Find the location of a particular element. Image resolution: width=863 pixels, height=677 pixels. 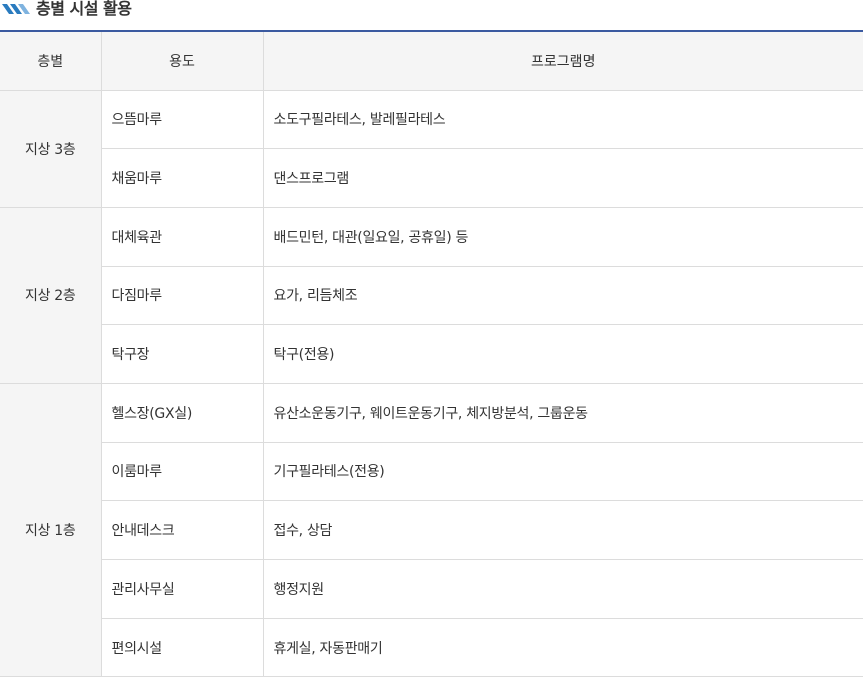

program-cell: 댄스프로그램 is located at coordinates (563, 178).